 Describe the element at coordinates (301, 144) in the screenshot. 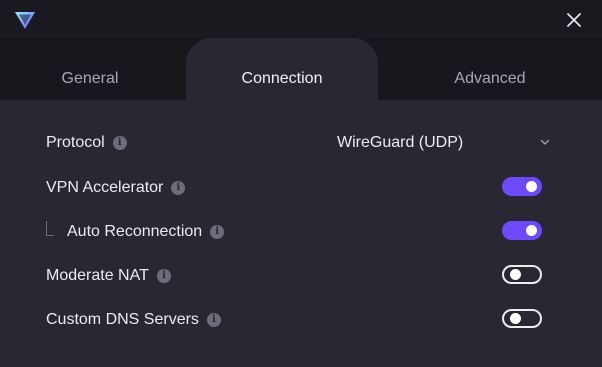

I see `protocol-row: Protocol i WireGuard (UDP)` at that location.